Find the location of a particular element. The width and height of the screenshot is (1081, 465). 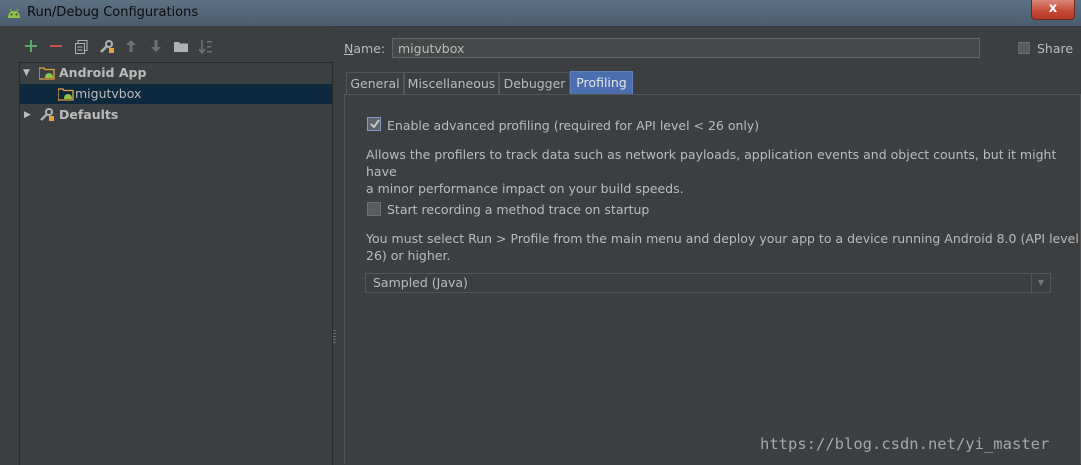

tree-item-label: migutvbox is located at coordinates (108, 93).